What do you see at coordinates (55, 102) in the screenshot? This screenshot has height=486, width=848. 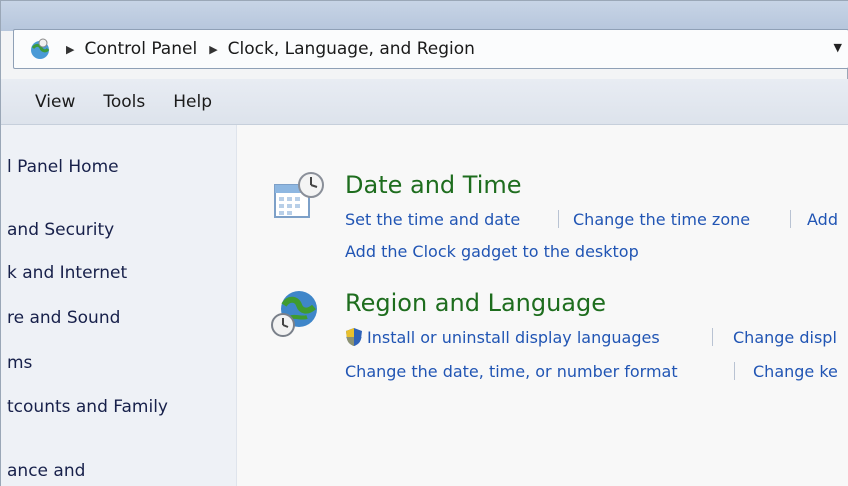 I see `menu-view: View` at bounding box center [55, 102].